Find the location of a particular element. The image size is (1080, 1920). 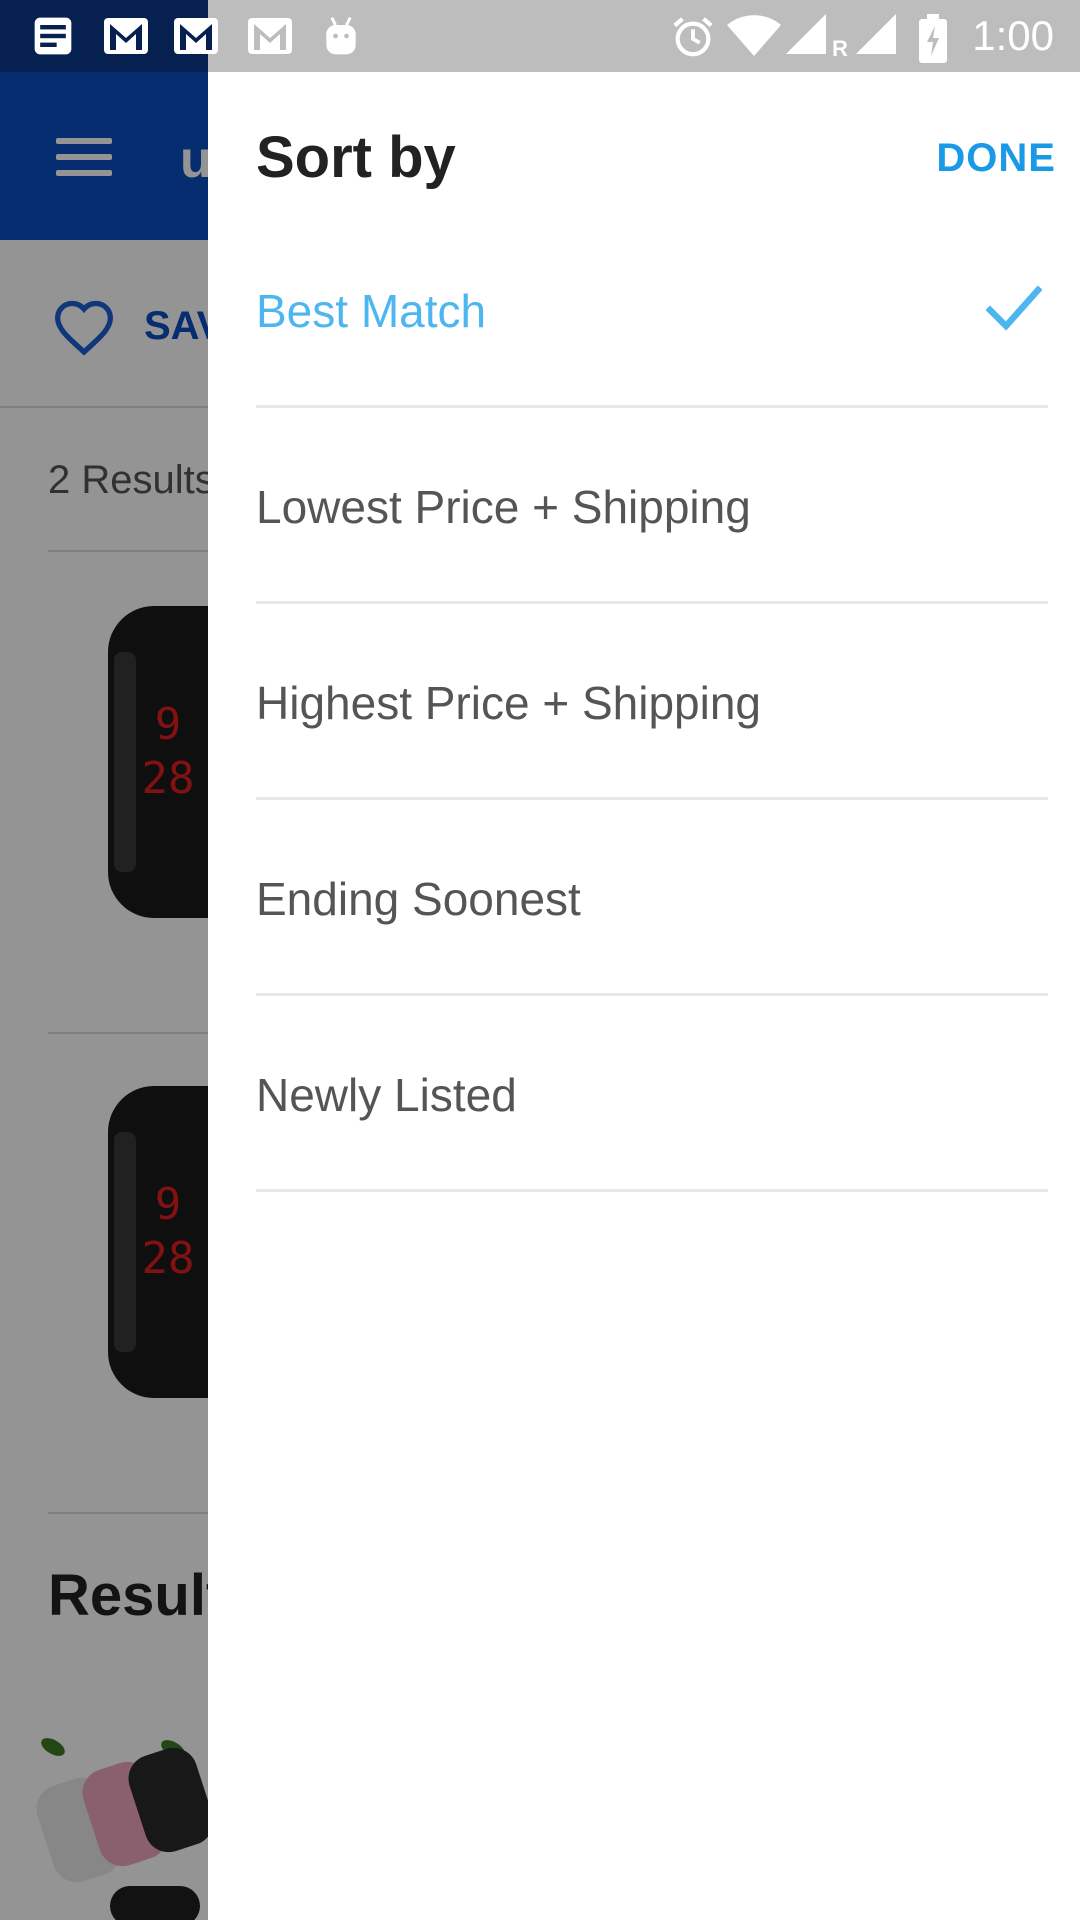

battery-charging-icon is located at coordinates (933, 38).